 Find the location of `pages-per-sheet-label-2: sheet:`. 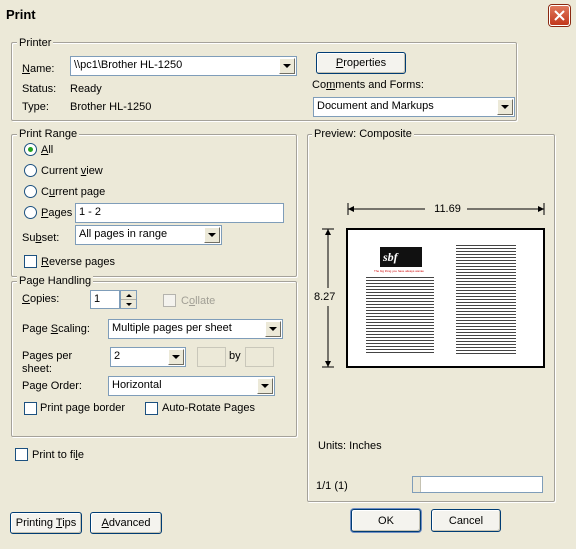

pages-per-sheet-label-2: sheet: is located at coordinates (37, 369).